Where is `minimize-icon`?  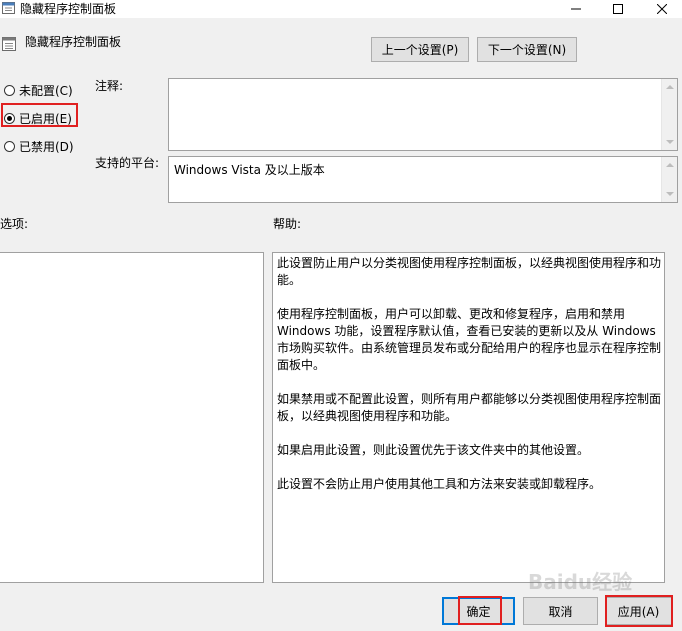
minimize-icon is located at coordinates (576, 9).